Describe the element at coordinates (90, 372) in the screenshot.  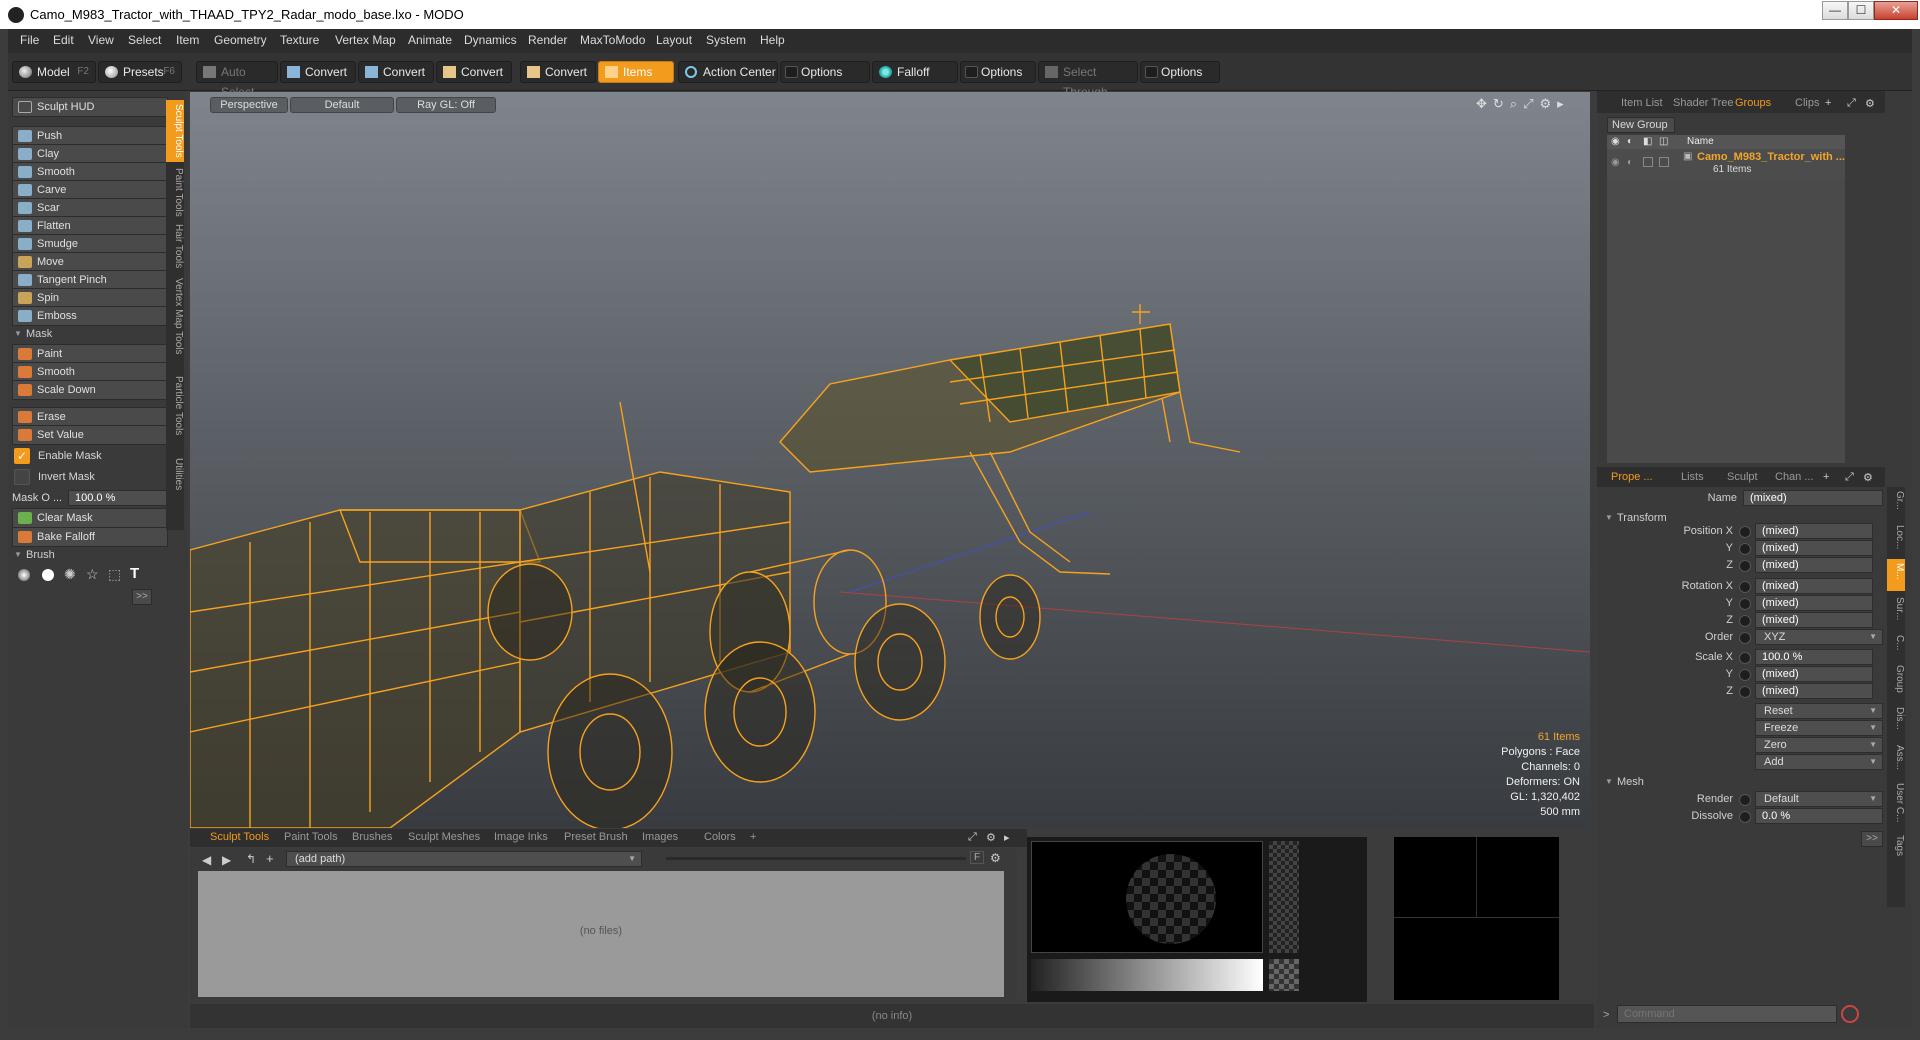
I see `mask-smooth: Smooth` at that location.